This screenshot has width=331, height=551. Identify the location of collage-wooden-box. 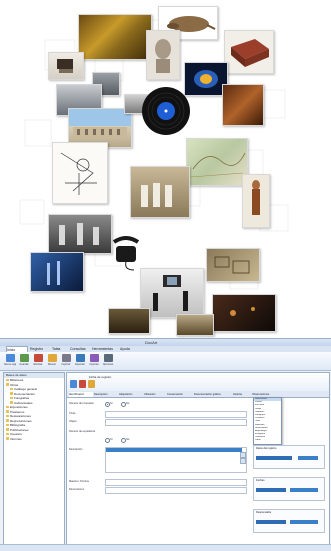
(66, 66).